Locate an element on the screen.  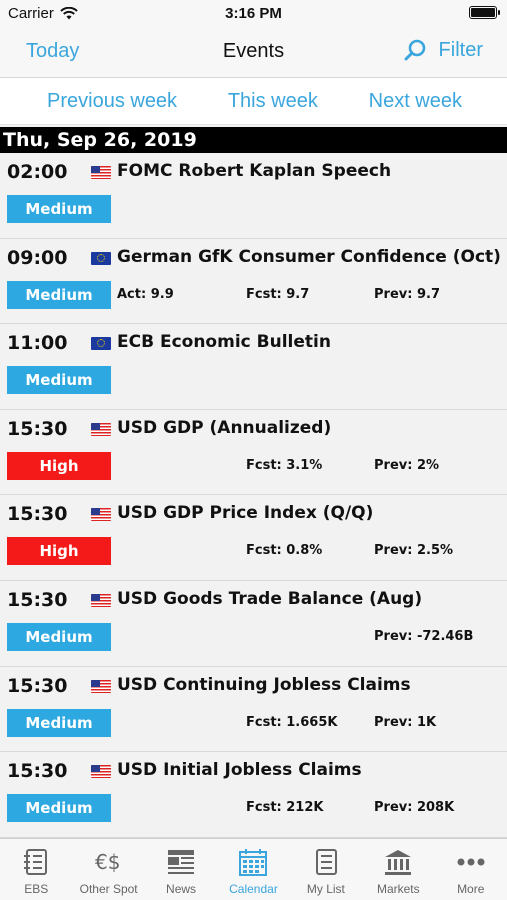
event-previous: Prev: 208K is located at coordinates (414, 808).